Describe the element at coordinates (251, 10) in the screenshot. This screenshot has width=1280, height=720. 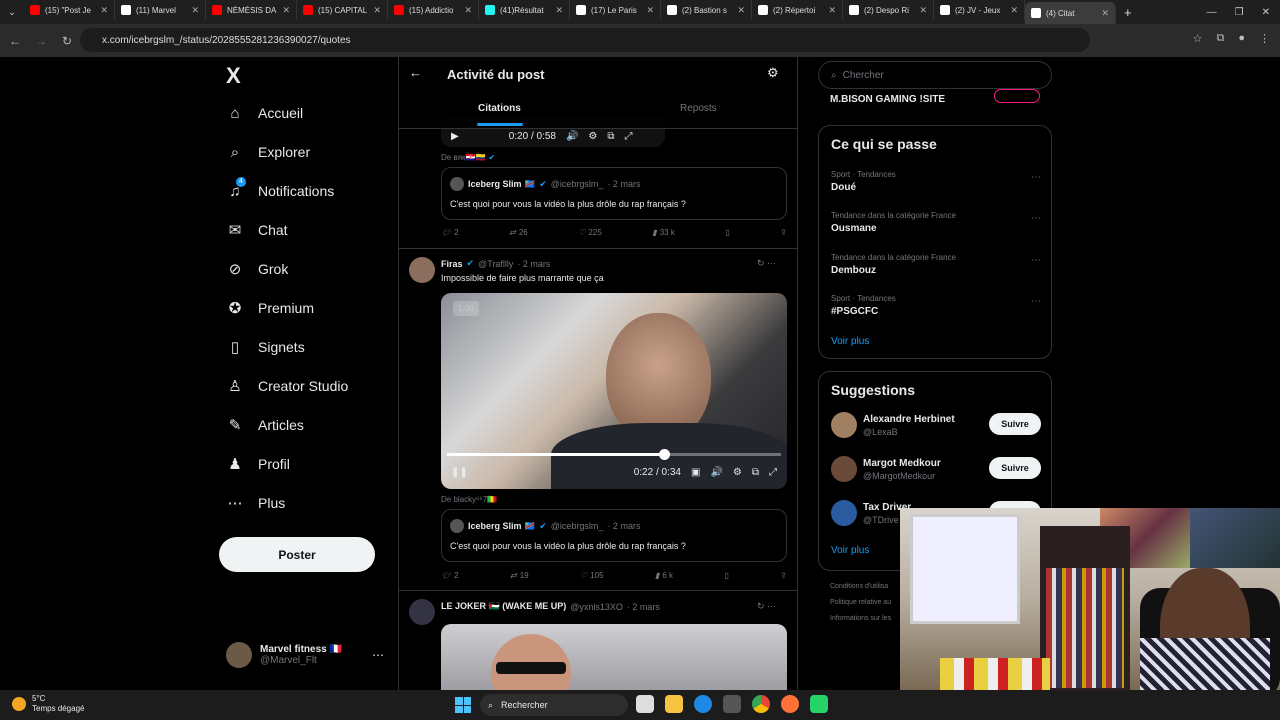
I see `browser-tab: NÉMÉSIS DA ✕` at that location.